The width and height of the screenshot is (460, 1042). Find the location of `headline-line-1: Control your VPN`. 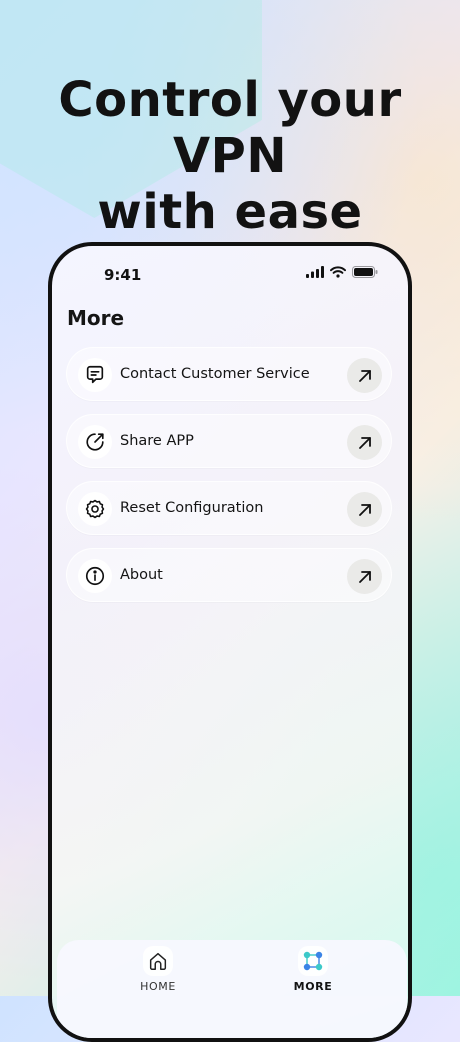

headline-line-1: Control your VPN is located at coordinates (230, 128).